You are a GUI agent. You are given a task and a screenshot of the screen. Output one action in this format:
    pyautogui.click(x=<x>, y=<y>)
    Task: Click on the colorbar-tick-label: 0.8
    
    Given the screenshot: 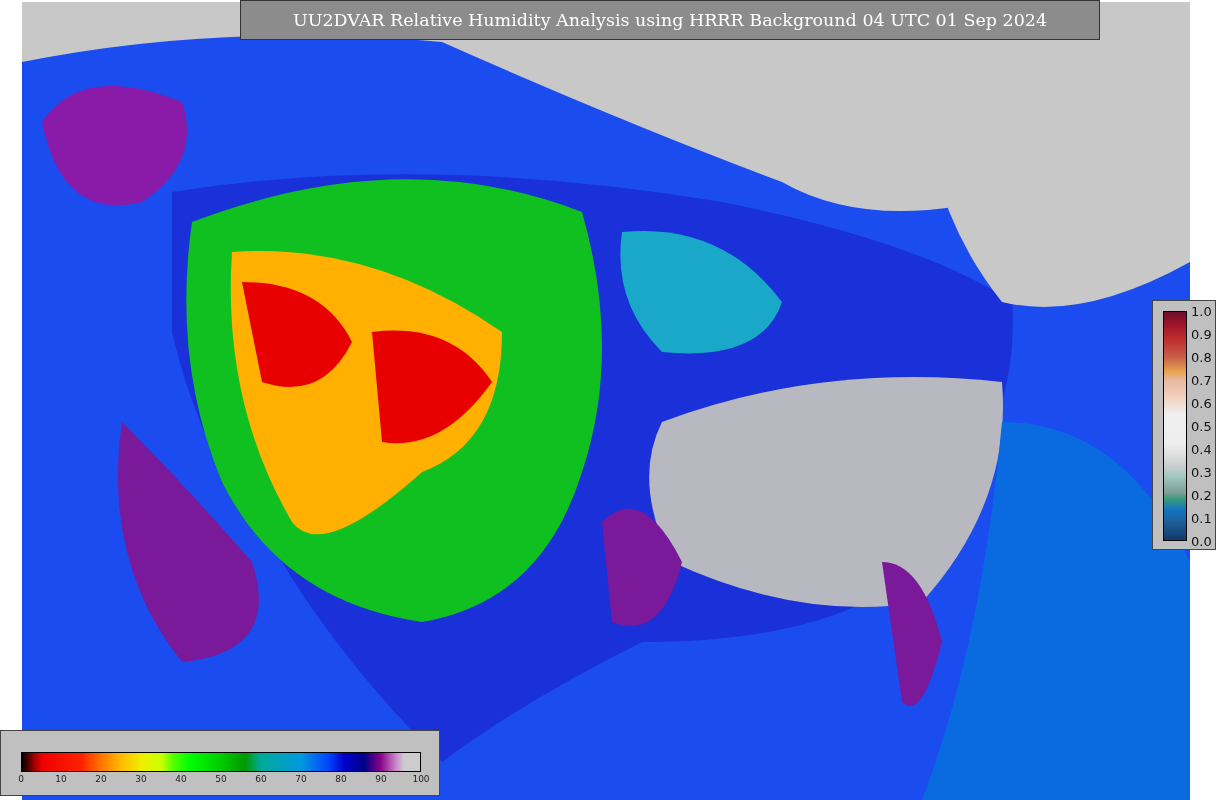 What is the action you would take?
    pyautogui.click(x=1201, y=357)
    